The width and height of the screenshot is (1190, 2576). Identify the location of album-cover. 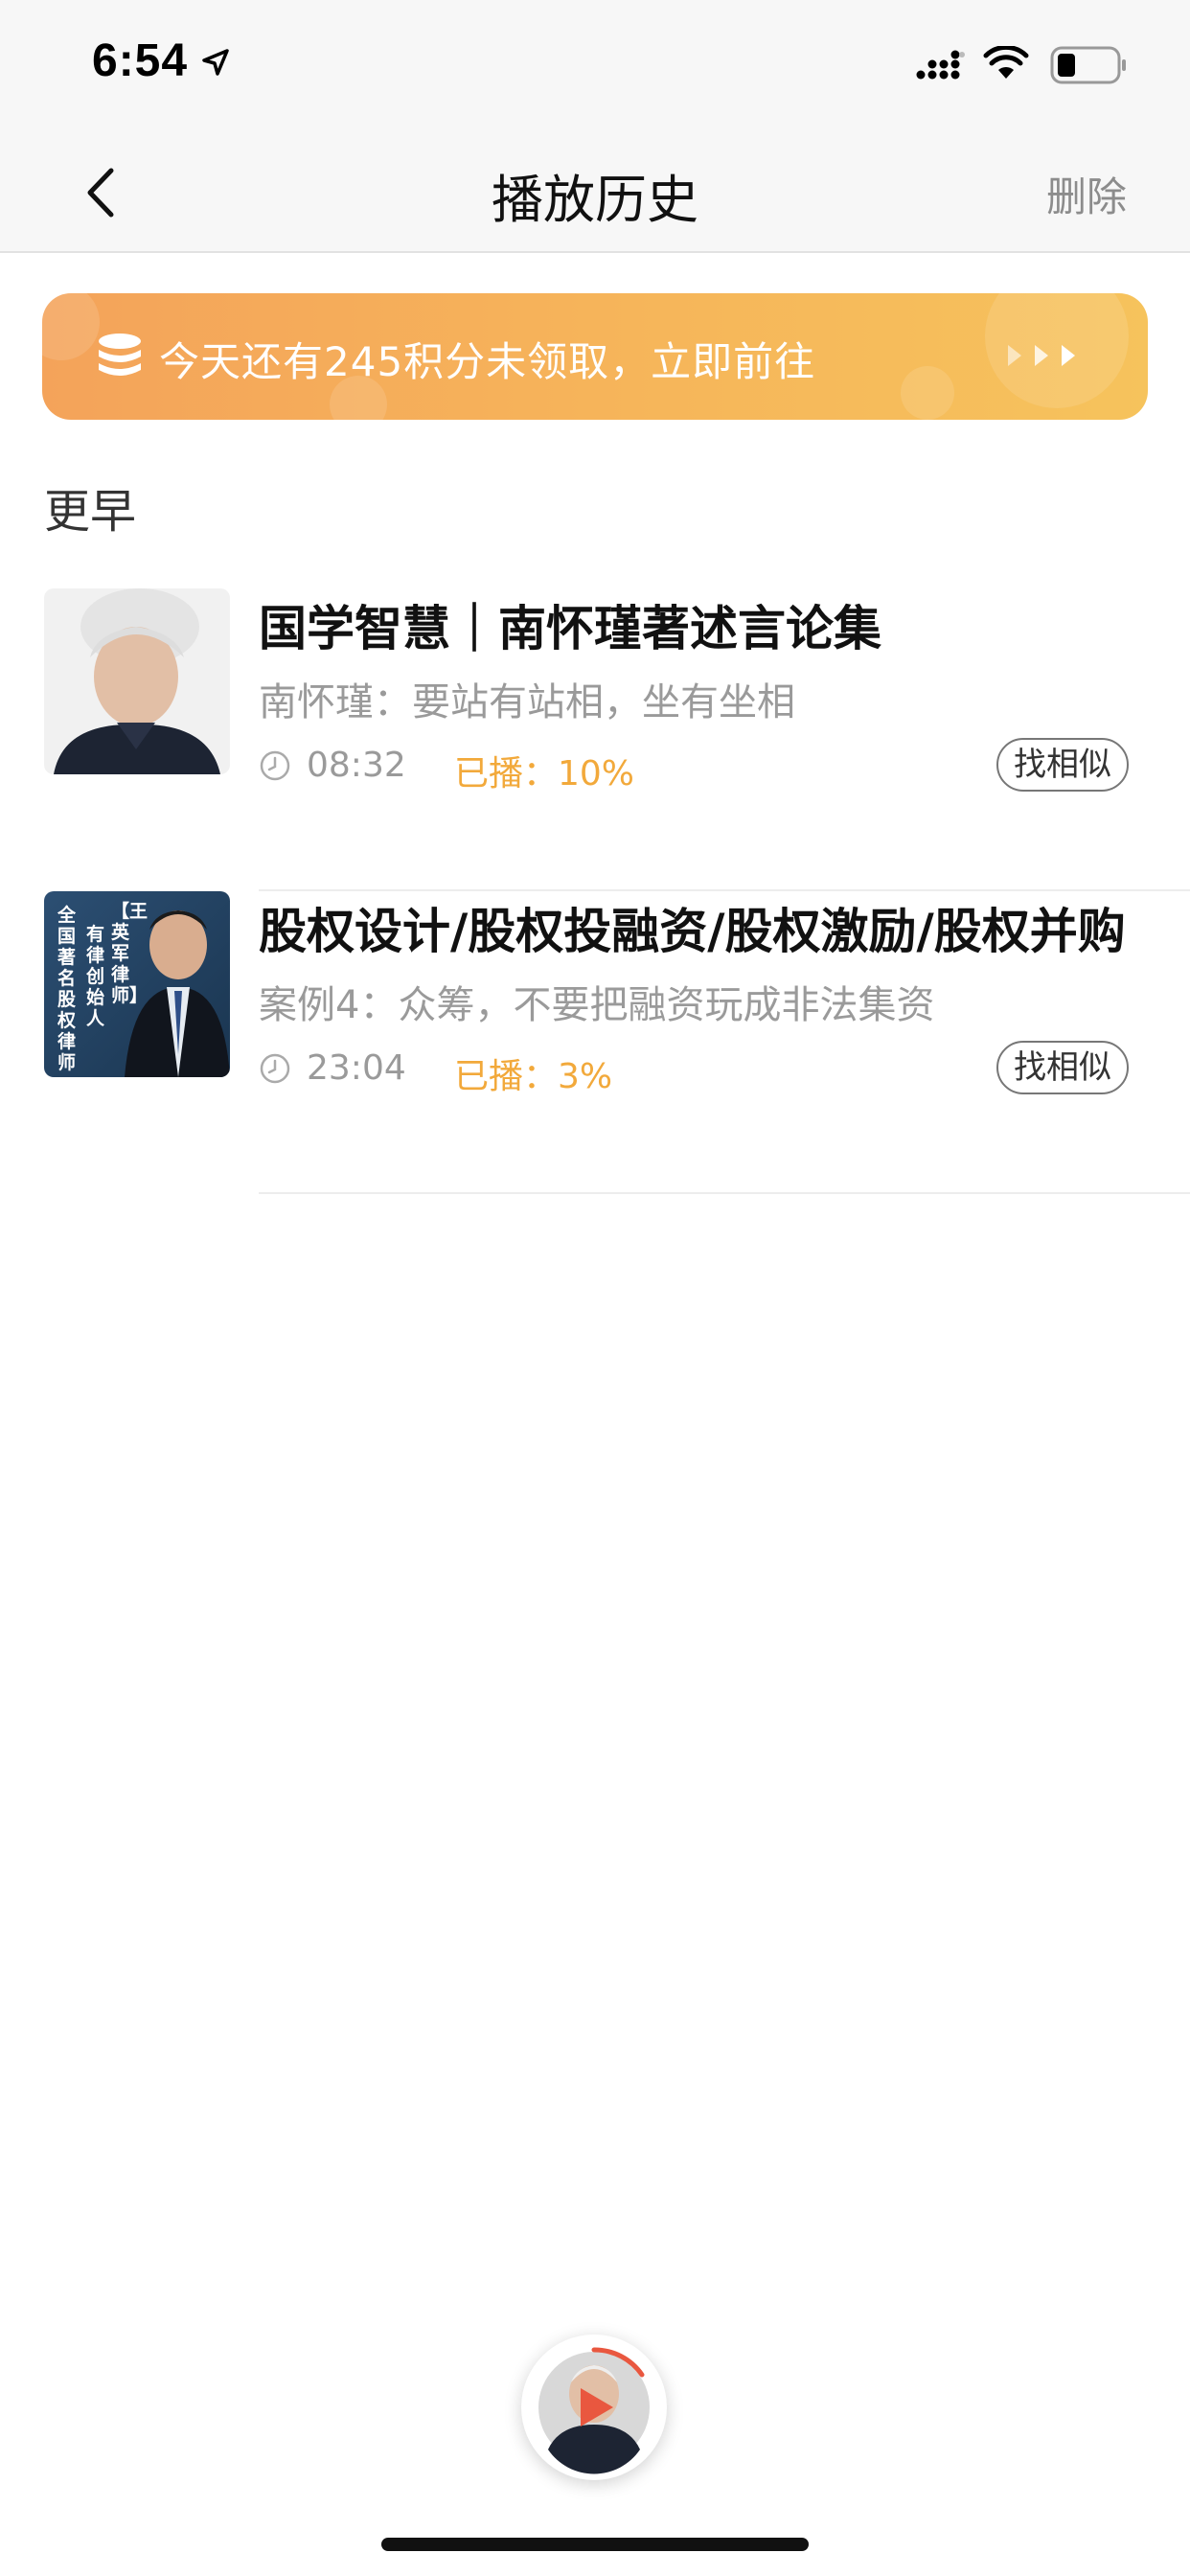
(137, 681).